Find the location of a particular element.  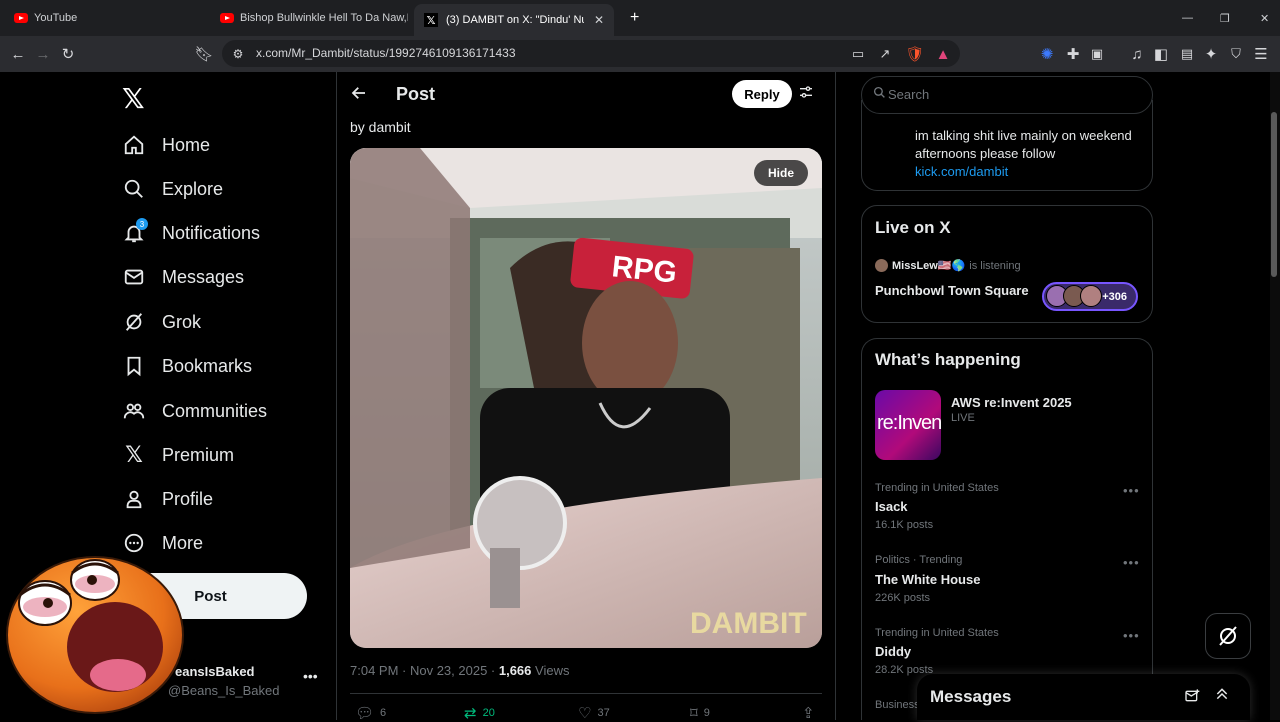

trend-name: Isack is located at coordinates (891, 506).